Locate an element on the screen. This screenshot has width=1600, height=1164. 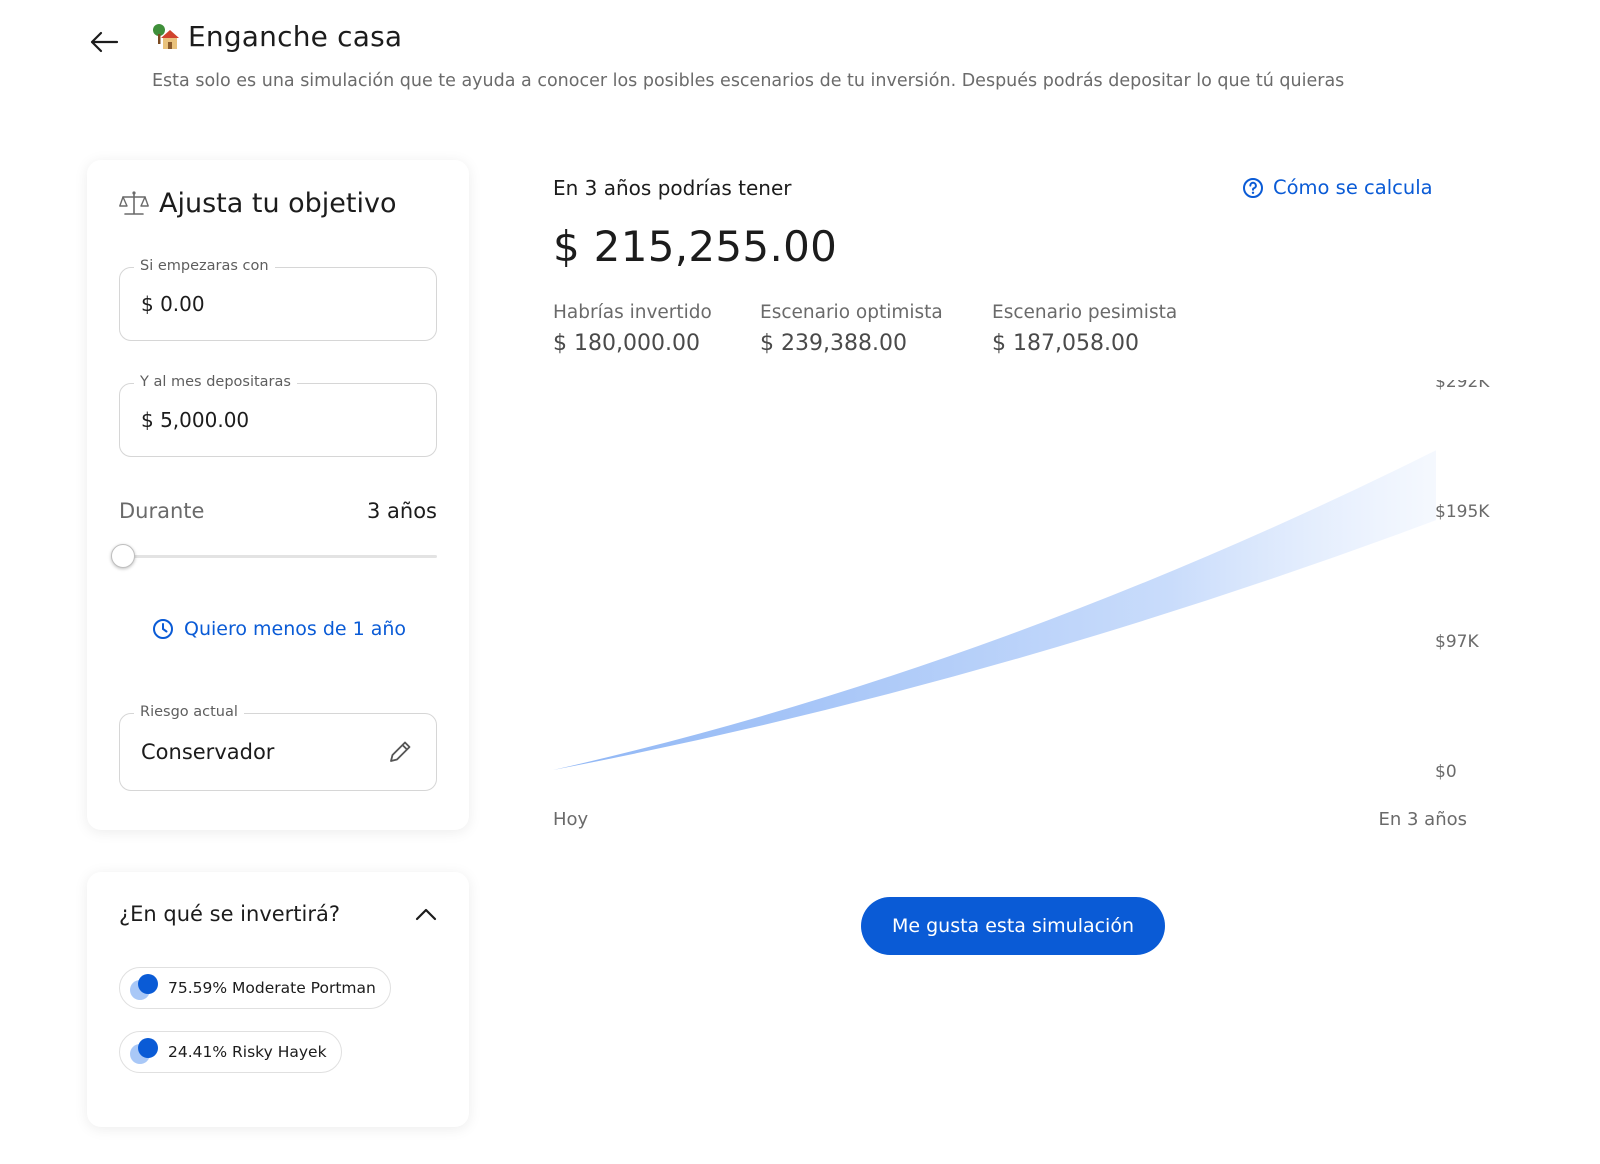
chevron-up-icon is located at coordinates (426, 914).